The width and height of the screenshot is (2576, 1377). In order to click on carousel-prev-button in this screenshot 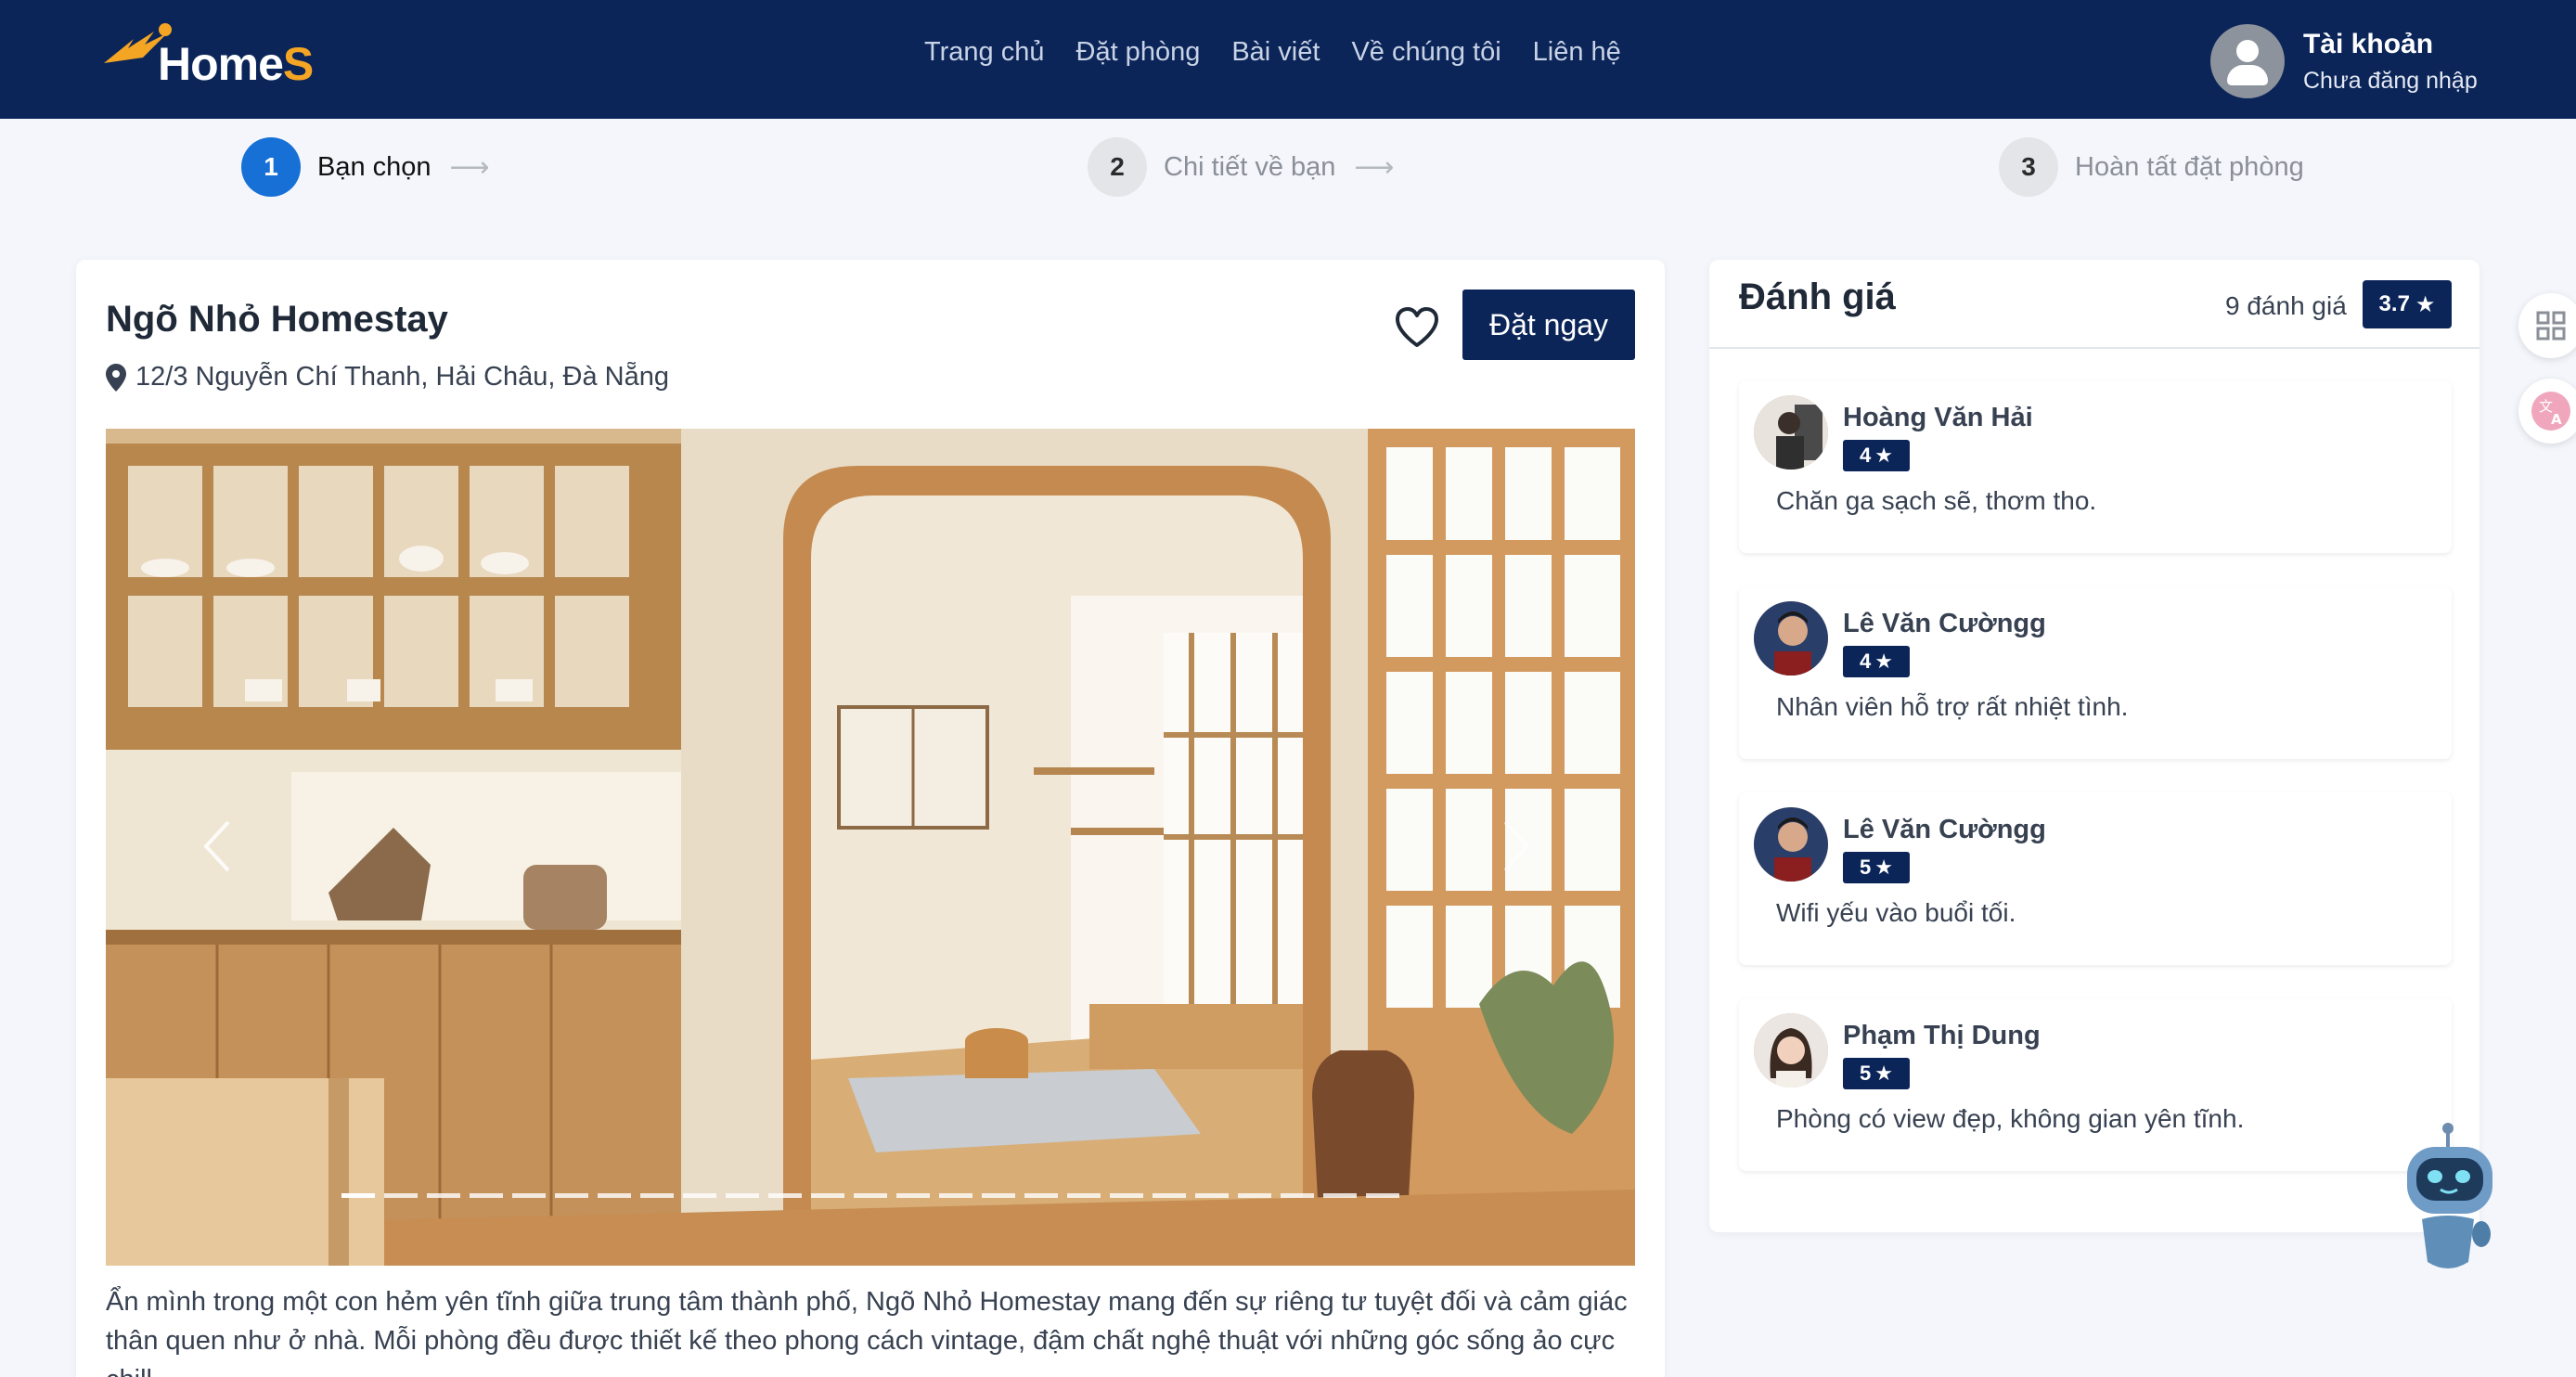, I will do `click(217, 847)`.